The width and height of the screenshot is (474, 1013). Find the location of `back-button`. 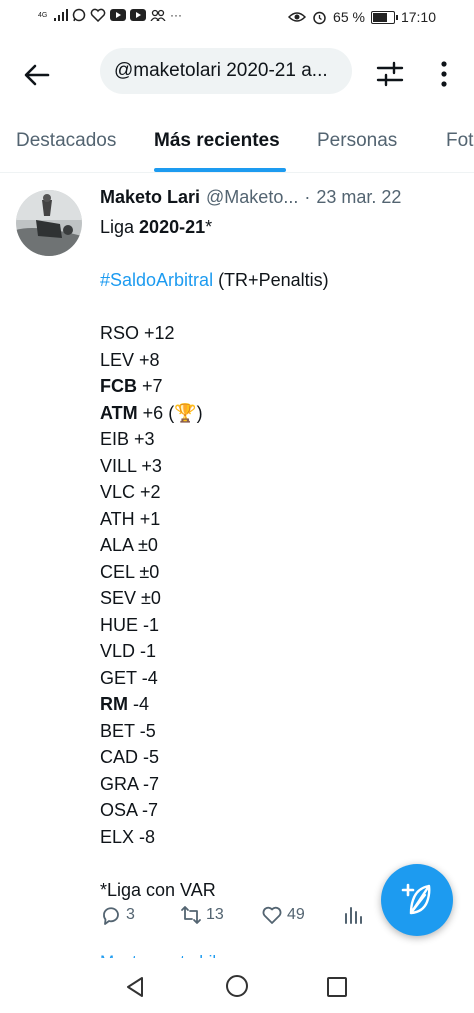

back-button is located at coordinates (37, 75).